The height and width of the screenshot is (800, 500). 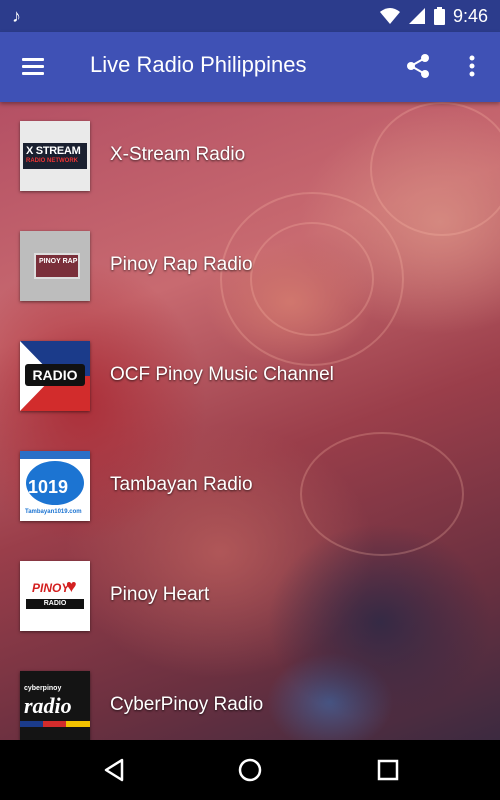 I want to click on logo-subtext: cyberpinoy, so click(x=43, y=688).